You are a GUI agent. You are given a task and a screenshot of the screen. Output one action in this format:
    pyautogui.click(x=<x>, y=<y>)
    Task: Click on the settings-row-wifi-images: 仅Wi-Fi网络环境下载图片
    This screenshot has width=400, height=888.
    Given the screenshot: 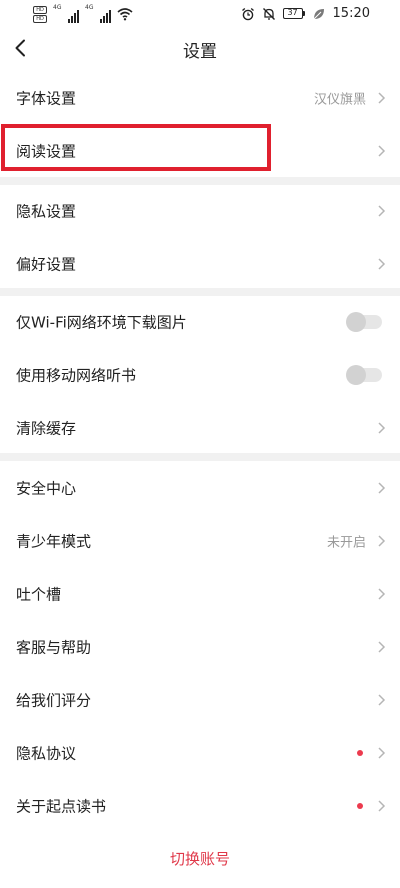 What is the action you would take?
    pyautogui.click(x=200, y=321)
    